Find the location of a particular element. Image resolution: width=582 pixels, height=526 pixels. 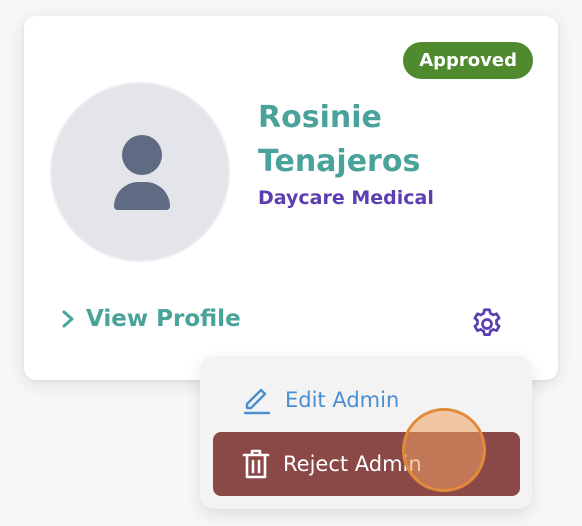

reject-admin-label: Reject Admin is located at coordinates (352, 464).